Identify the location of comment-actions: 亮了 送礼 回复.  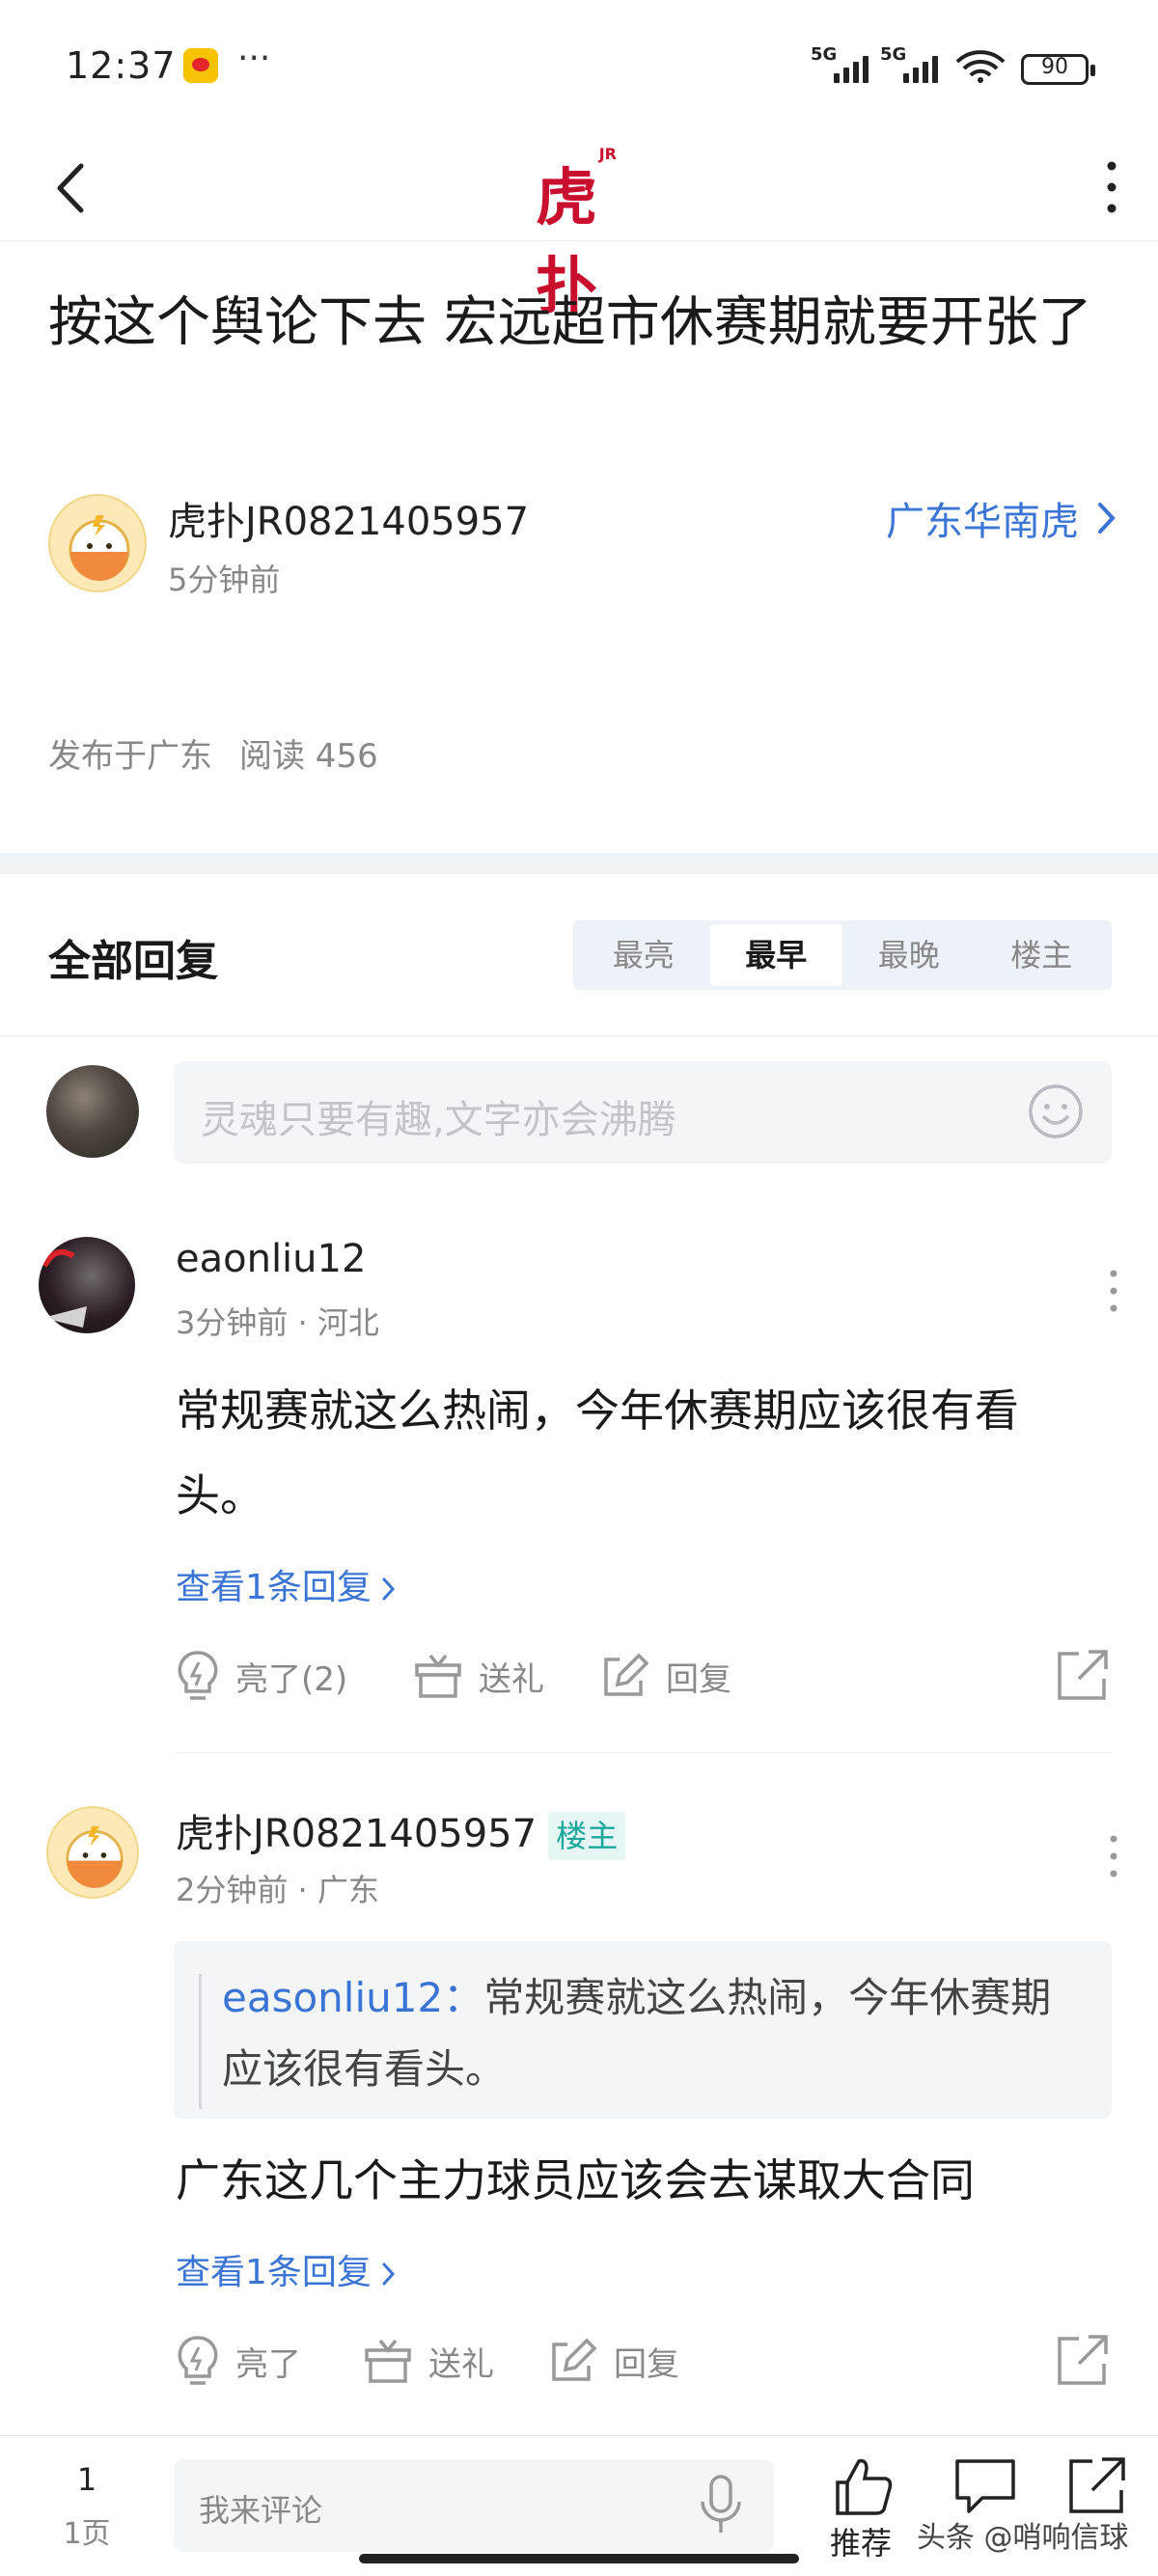
(644, 2361).